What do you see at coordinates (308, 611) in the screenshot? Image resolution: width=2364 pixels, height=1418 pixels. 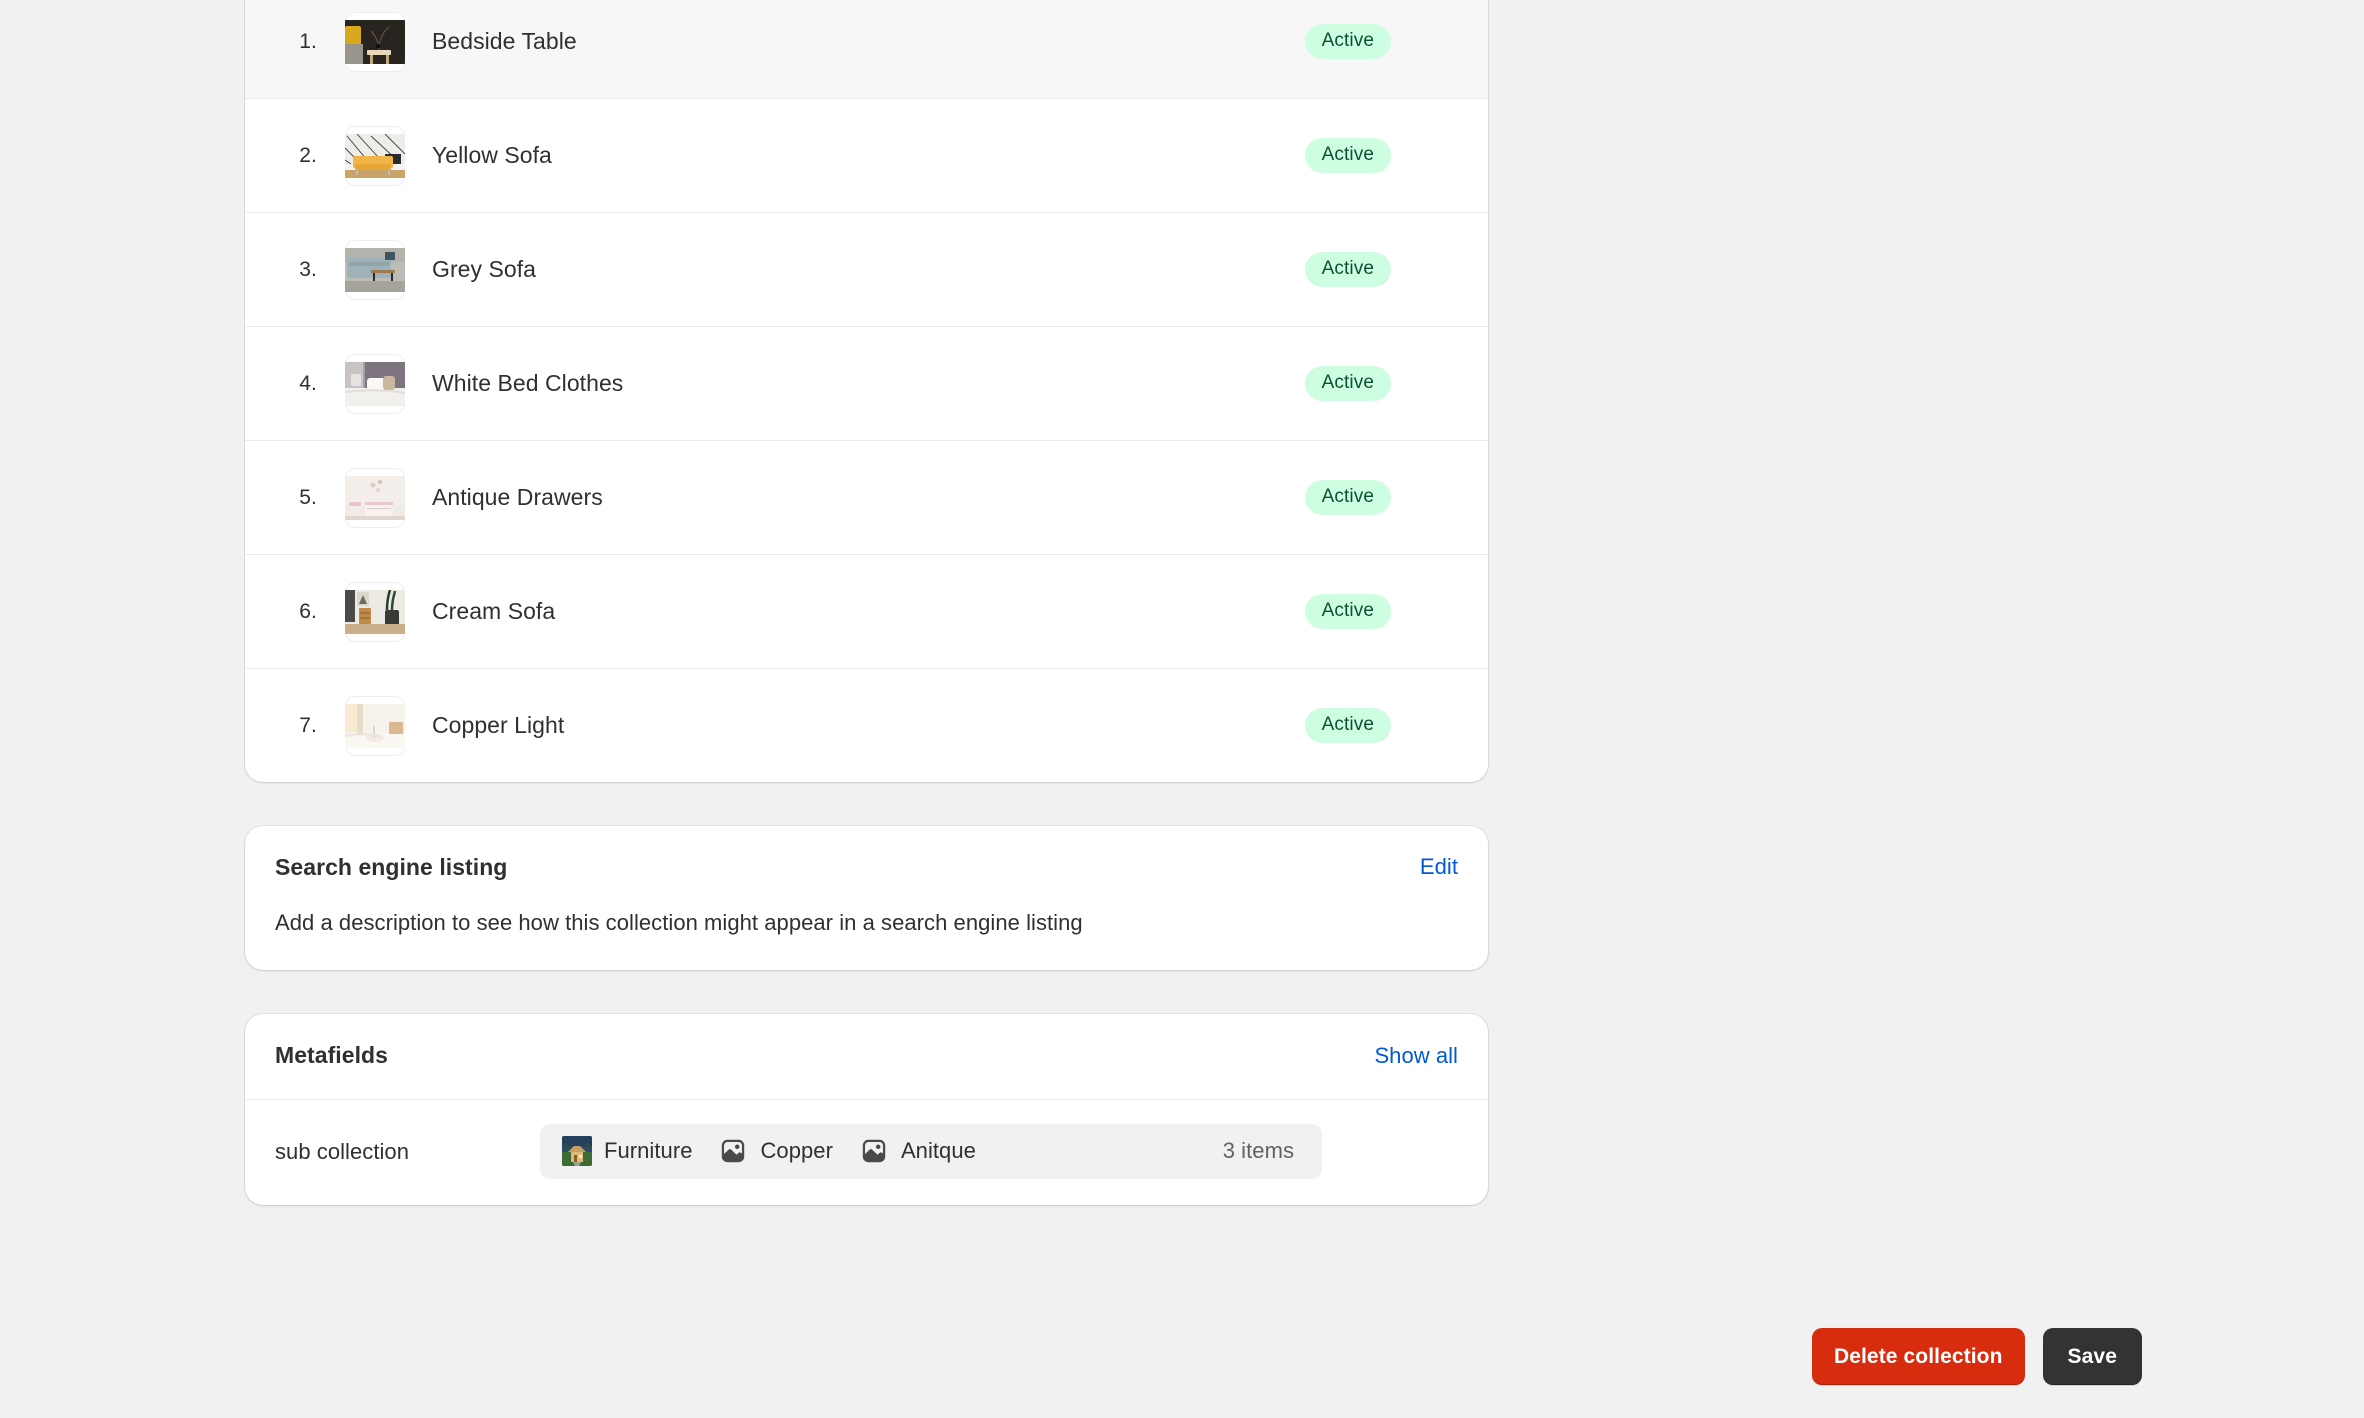 I see `product-index: 6.` at bounding box center [308, 611].